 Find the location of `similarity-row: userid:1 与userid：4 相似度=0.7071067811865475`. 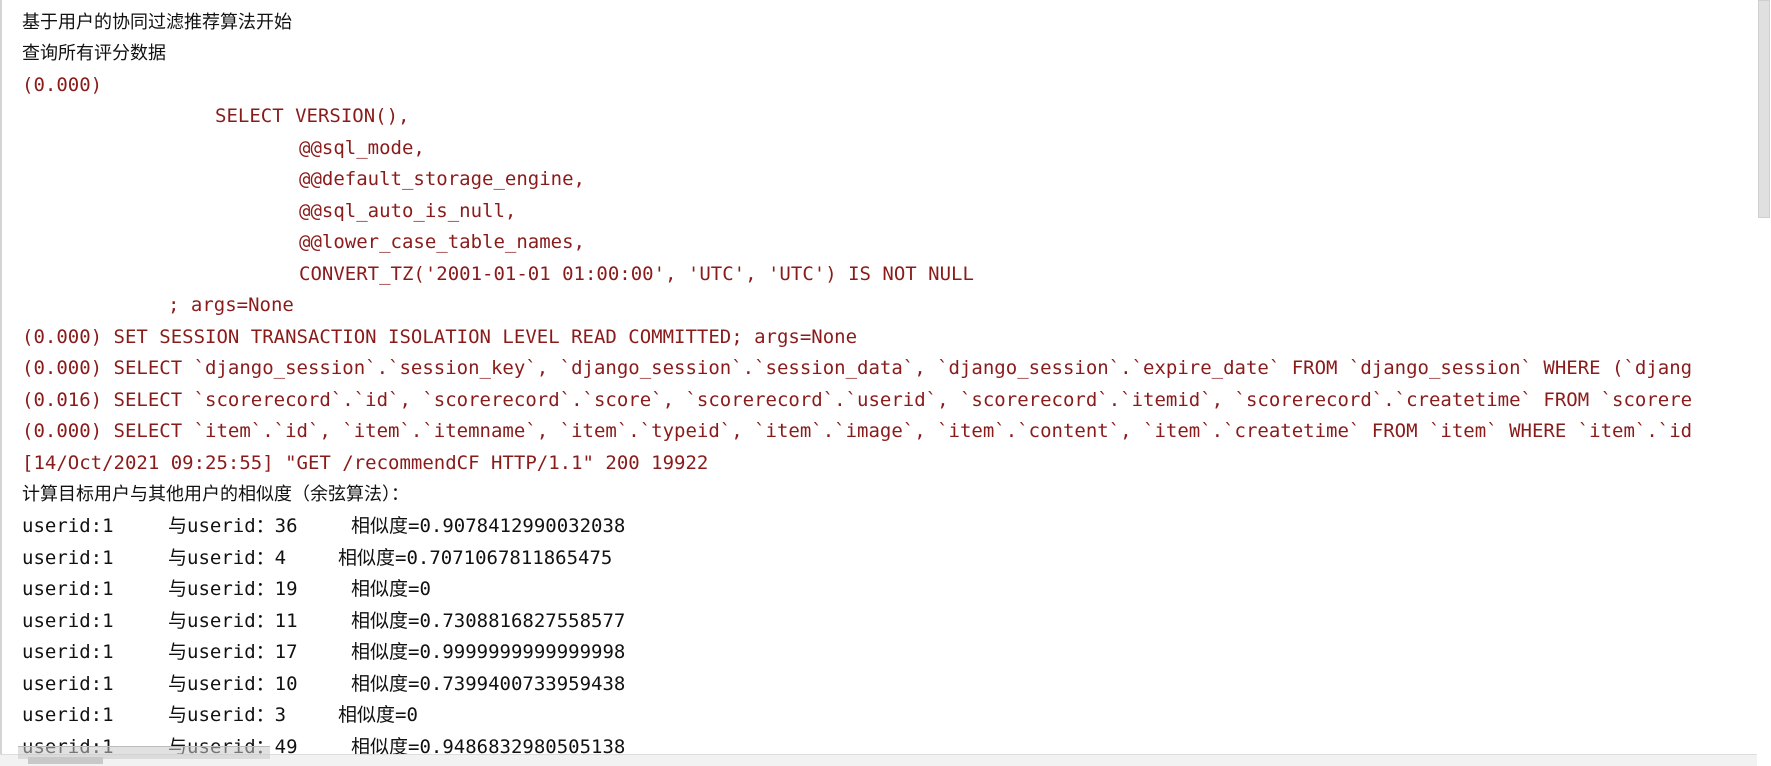

similarity-row: userid:1 与userid：4 相似度=0.7071067811865475 is located at coordinates (852, 558).